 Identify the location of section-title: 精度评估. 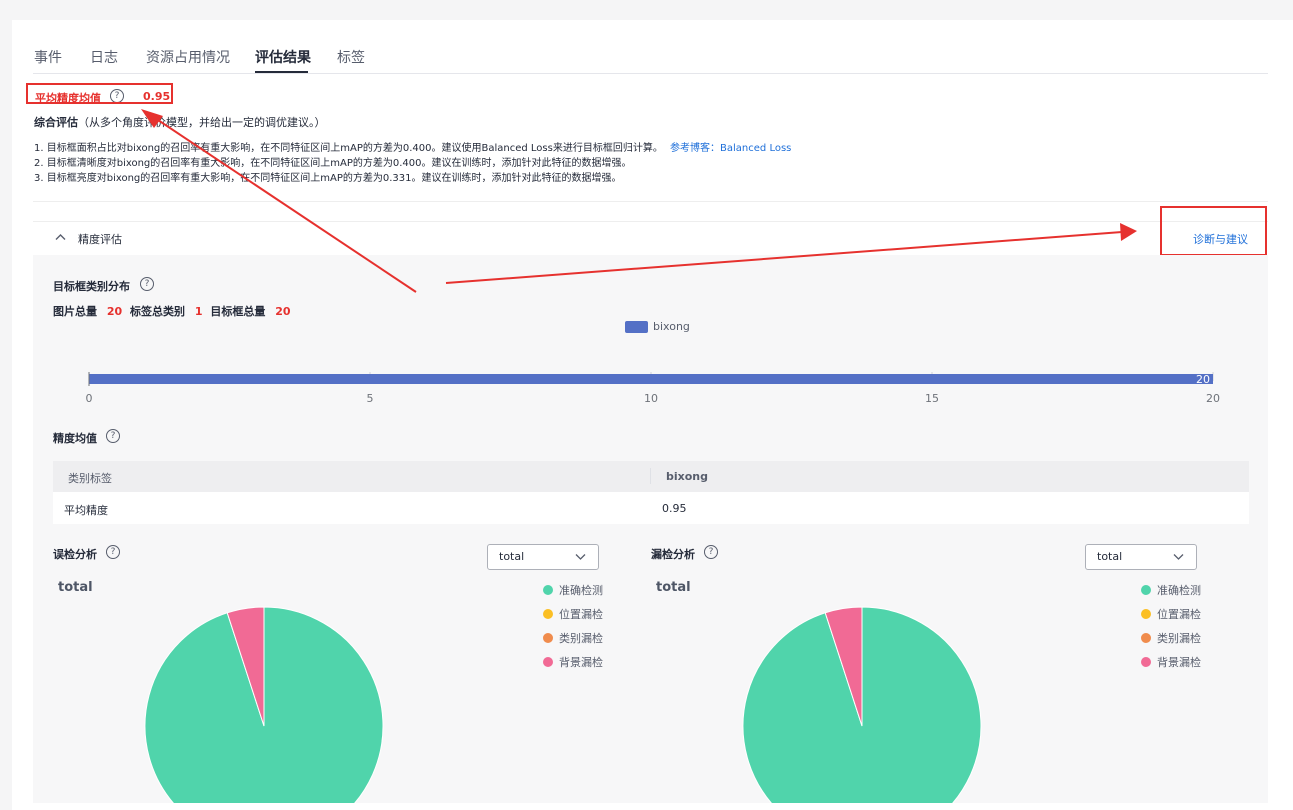
(100, 239).